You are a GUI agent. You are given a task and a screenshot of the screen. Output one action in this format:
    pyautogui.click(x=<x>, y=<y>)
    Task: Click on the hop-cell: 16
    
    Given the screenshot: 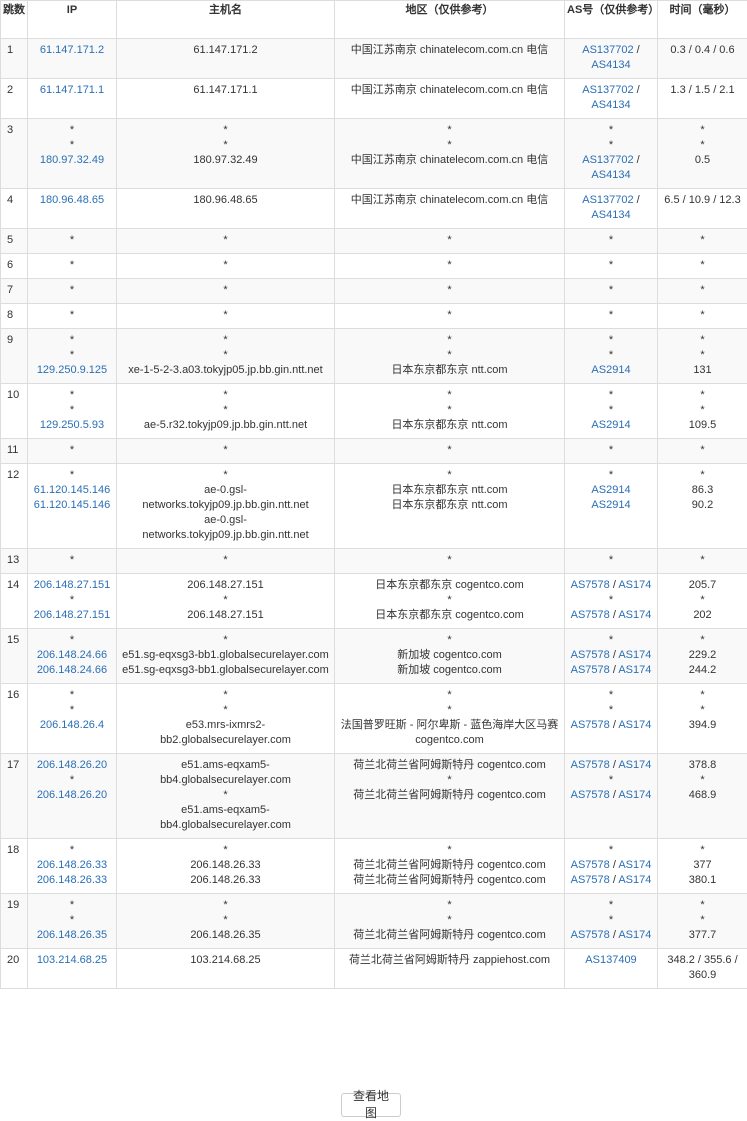 What is the action you would take?
    pyautogui.click(x=14, y=719)
    